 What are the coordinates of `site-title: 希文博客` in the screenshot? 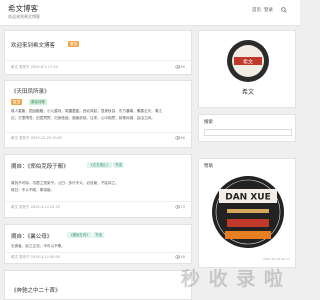 It's located at (23, 8).